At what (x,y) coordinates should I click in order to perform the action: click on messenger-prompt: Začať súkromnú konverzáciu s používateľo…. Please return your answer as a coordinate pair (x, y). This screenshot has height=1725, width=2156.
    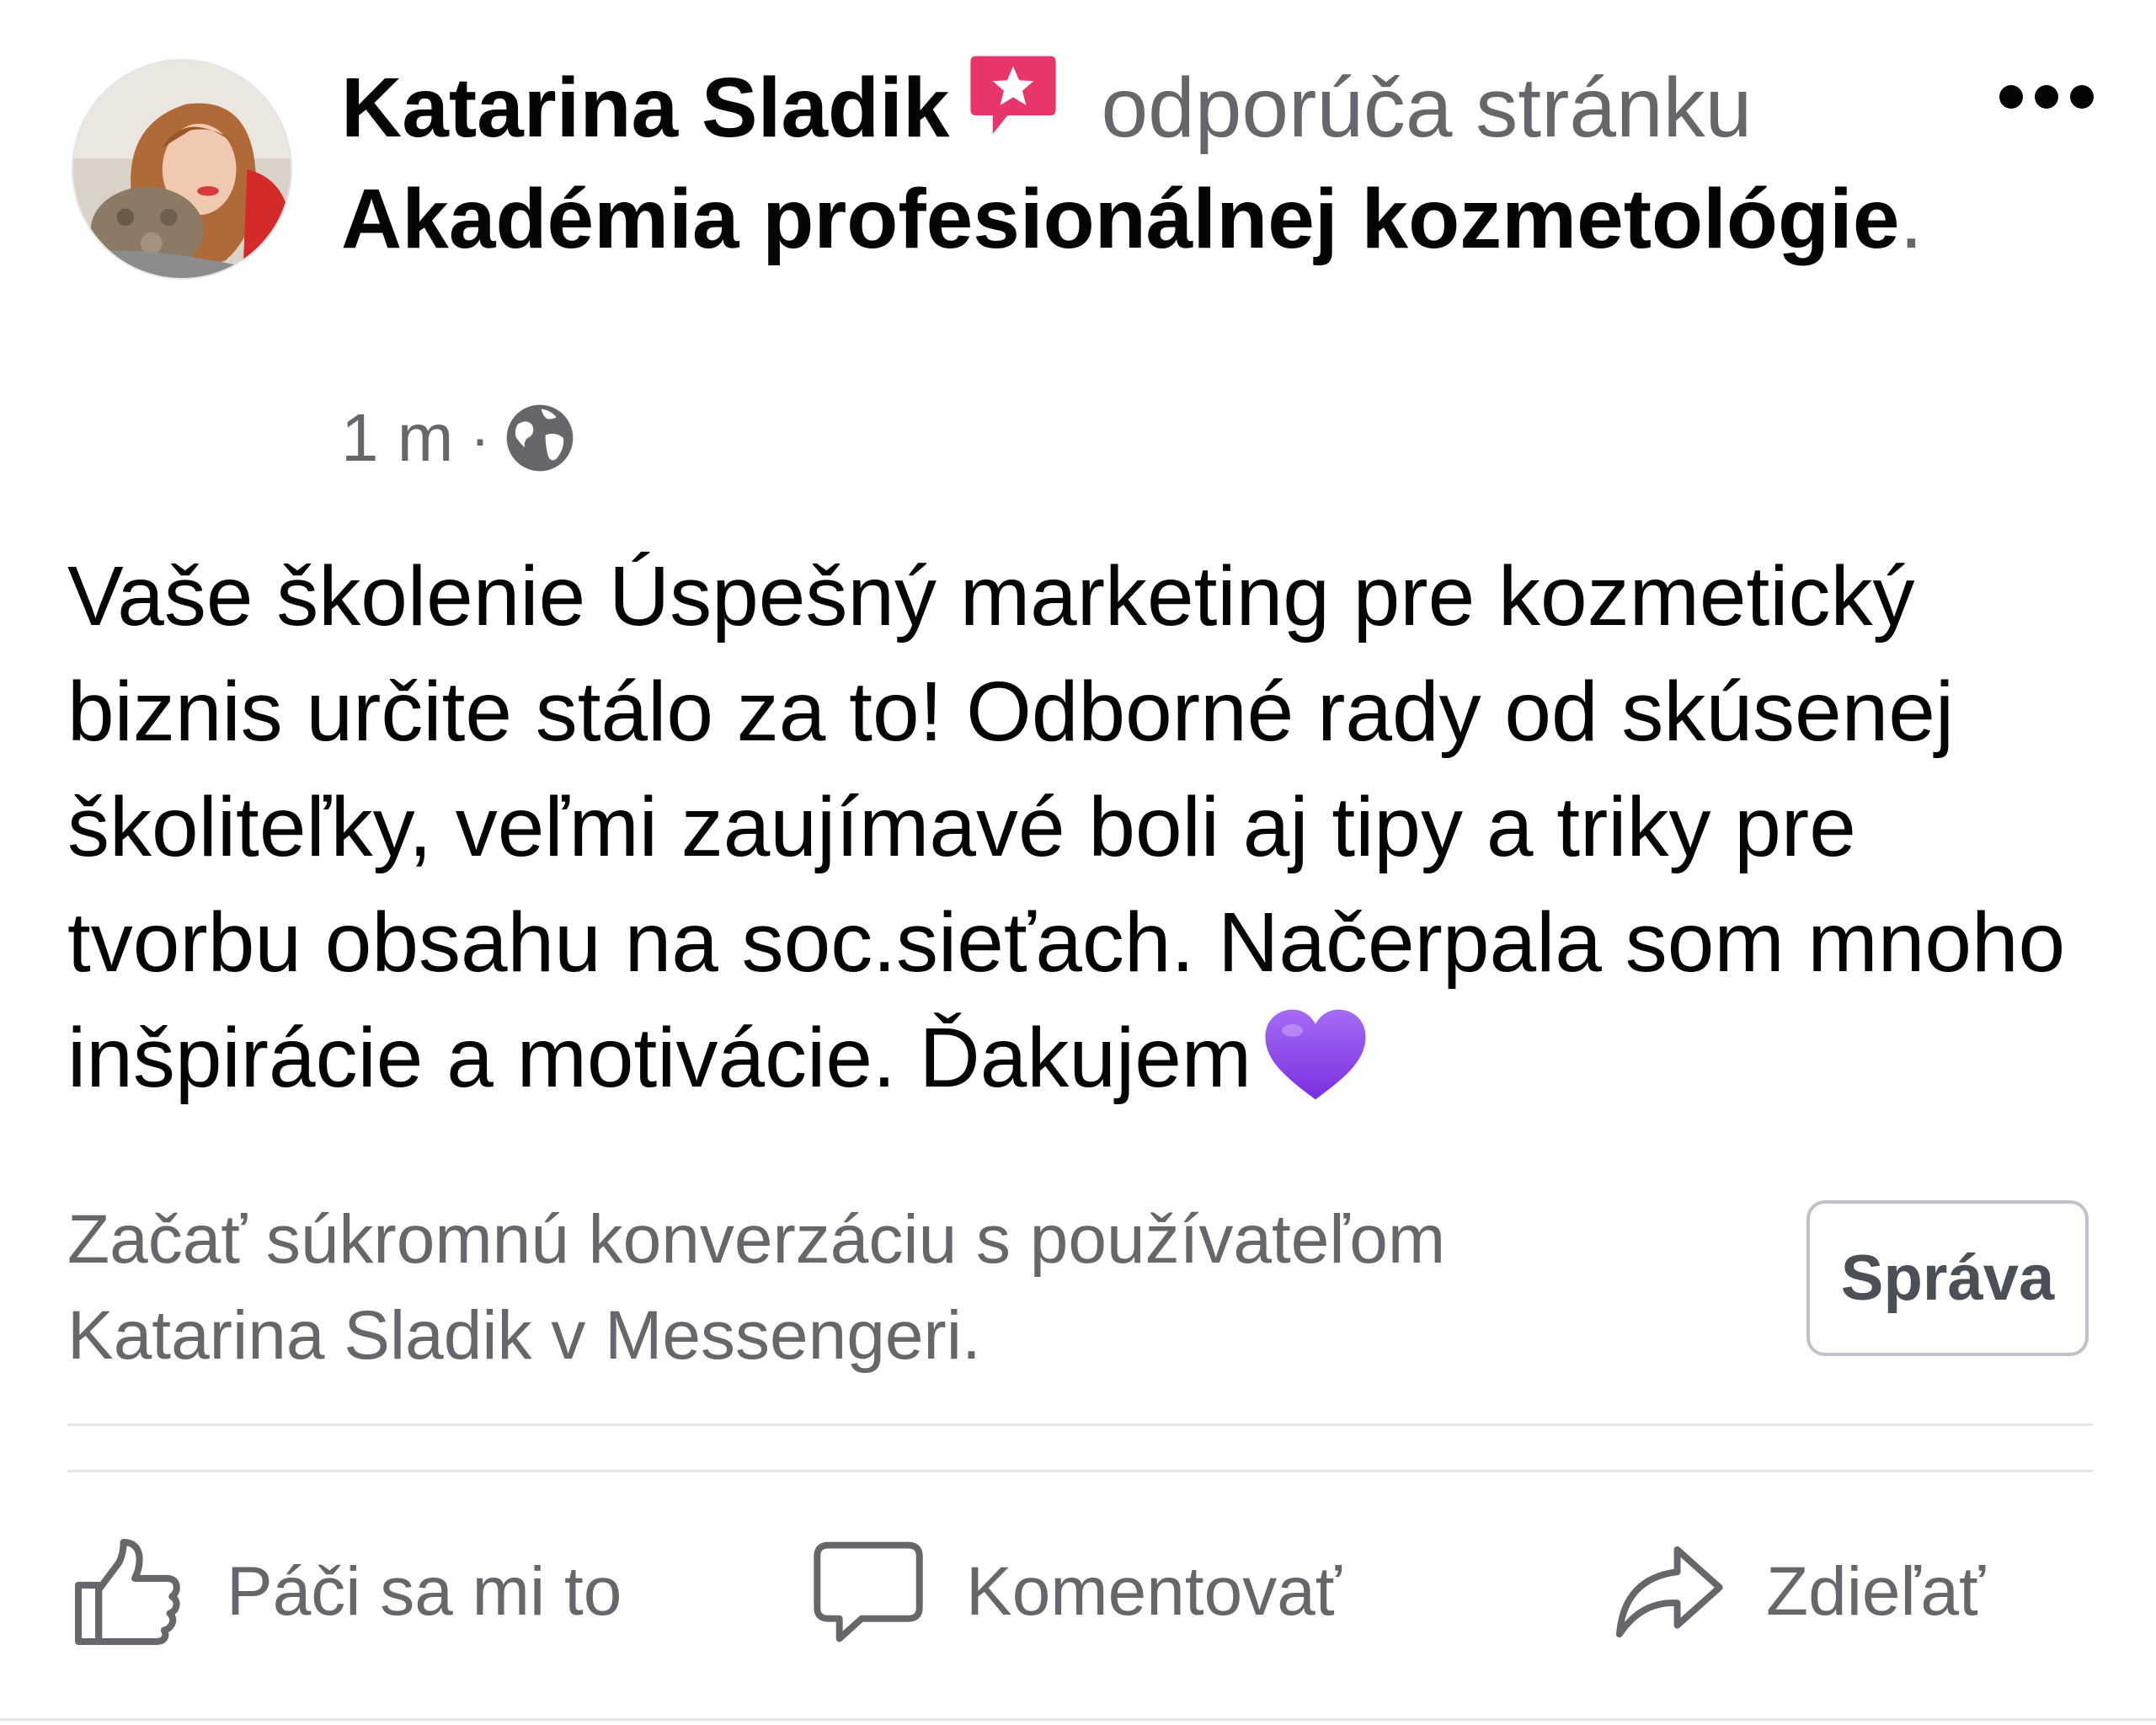
    Looking at the image, I should click on (756, 1287).